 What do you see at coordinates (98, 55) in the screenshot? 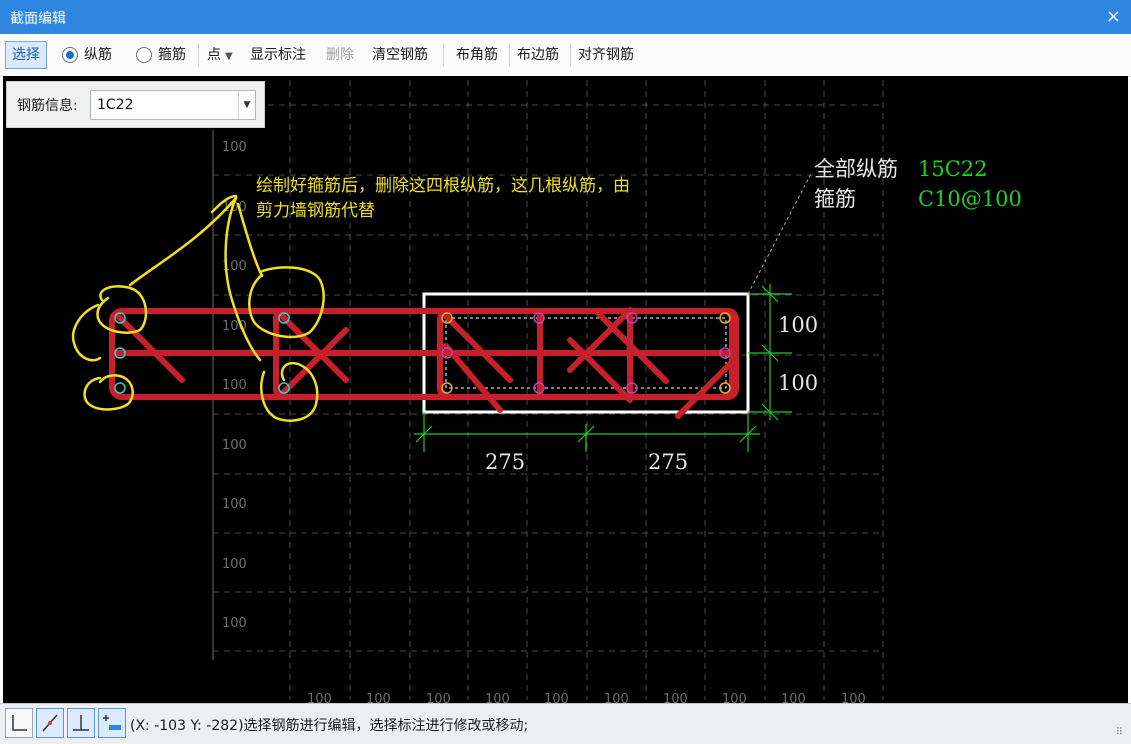
I see `longitudinal-label: 纵筋` at bounding box center [98, 55].